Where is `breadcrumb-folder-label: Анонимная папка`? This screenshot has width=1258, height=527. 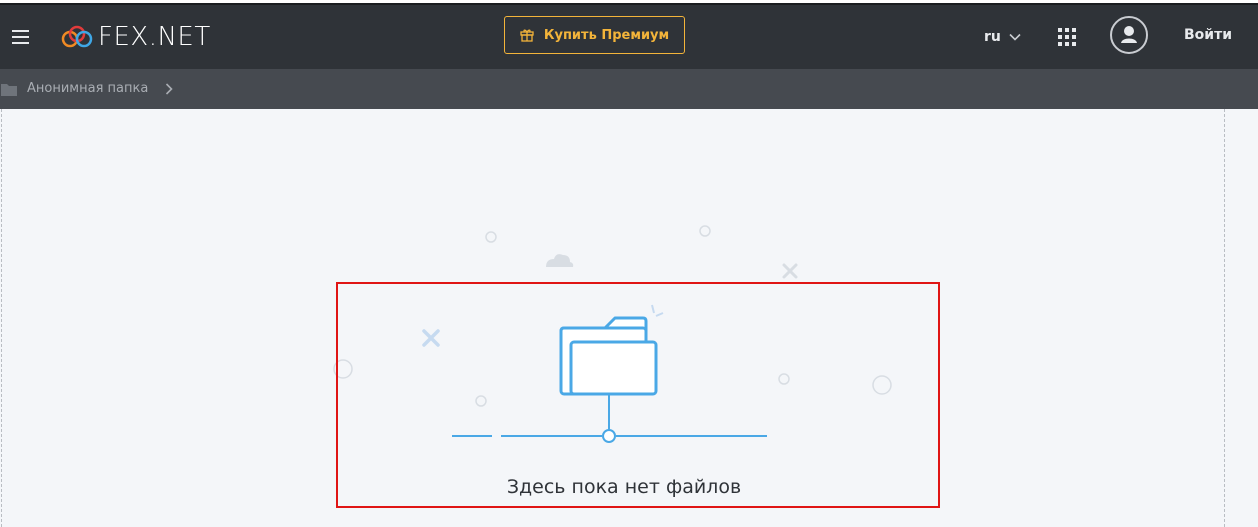 breadcrumb-folder-label: Анонимная папка is located at coordinates (87, 88).